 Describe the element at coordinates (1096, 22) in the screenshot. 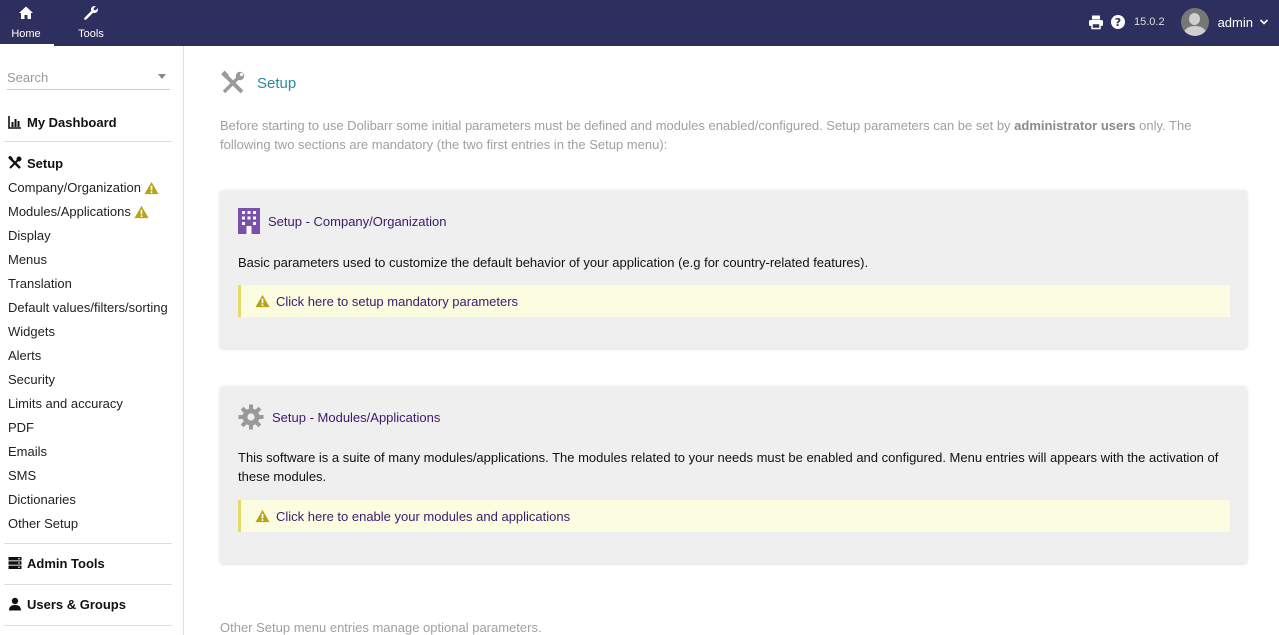

I see `print-icon` at that location.